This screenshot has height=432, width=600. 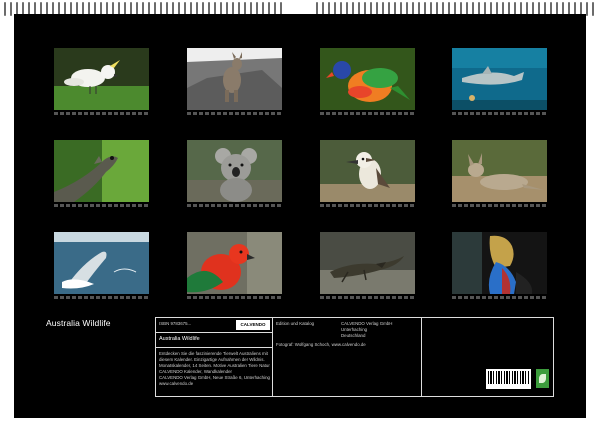 I want to click on photo-cassowary, so click(x=499, y=263).